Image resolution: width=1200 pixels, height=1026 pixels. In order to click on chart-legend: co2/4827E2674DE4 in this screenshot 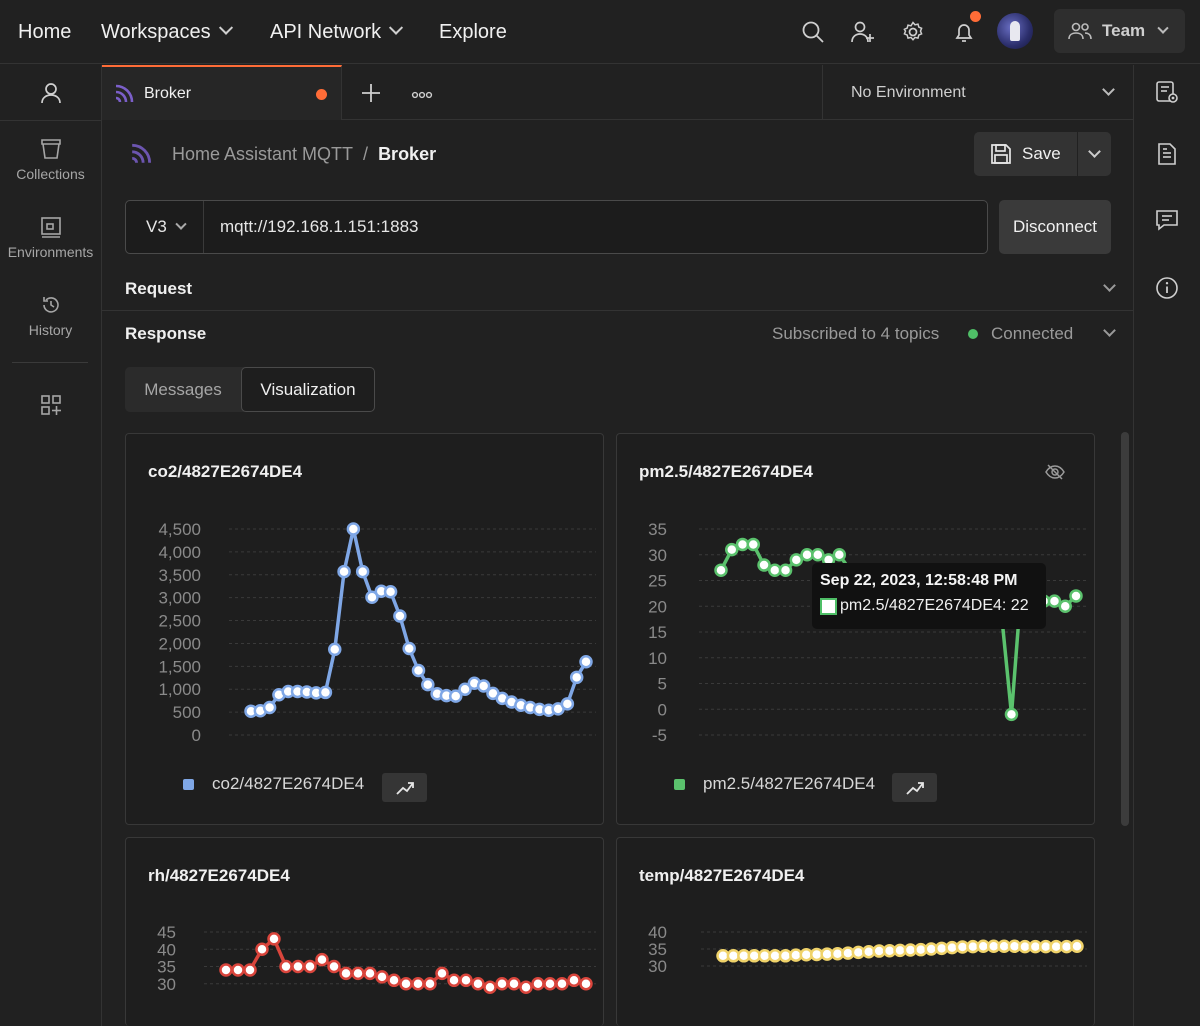, I will do `click(273, 784)`.